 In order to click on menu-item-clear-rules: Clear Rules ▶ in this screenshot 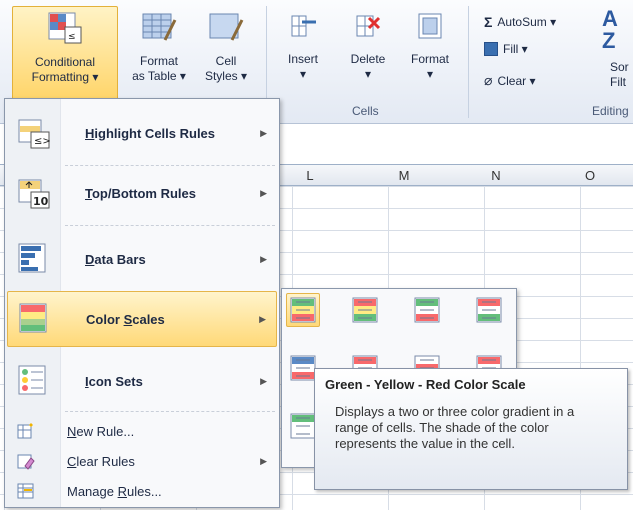, I will do `click(142, 461)`.